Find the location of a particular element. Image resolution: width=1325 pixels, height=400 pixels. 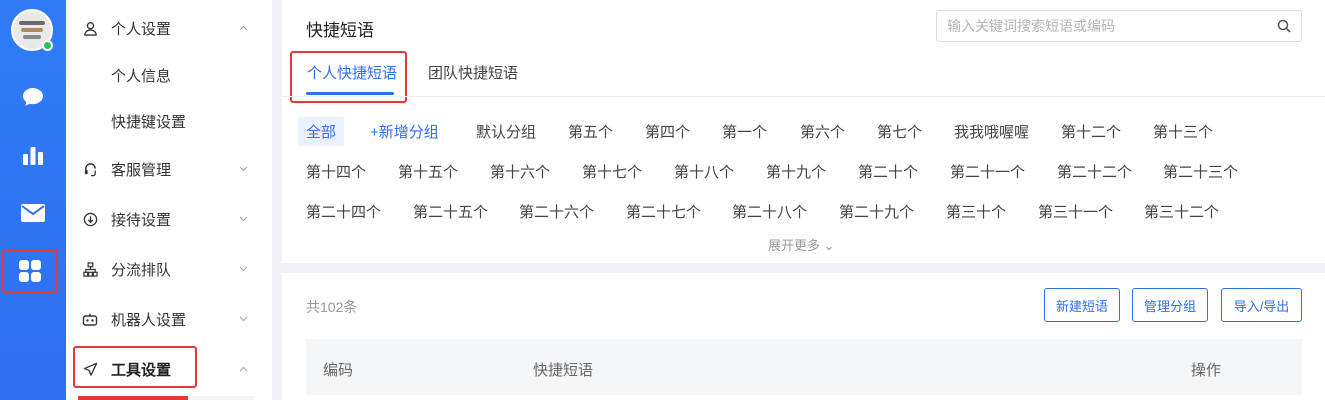

headset-icon is located at coordinates (90, 169).